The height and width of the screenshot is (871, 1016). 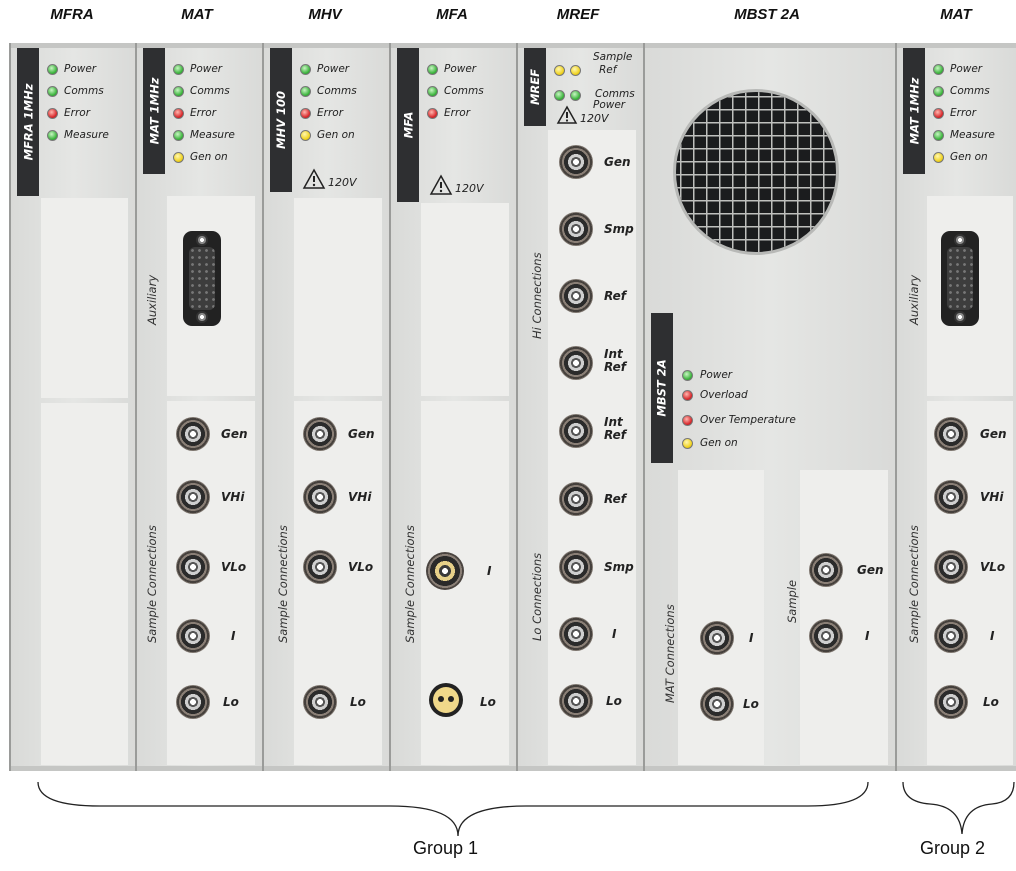 What do you see at coordinates (537, 295) in the screenshot?
I see `hi-connections-label: Hi Connections` at bounding box center [537, 295].